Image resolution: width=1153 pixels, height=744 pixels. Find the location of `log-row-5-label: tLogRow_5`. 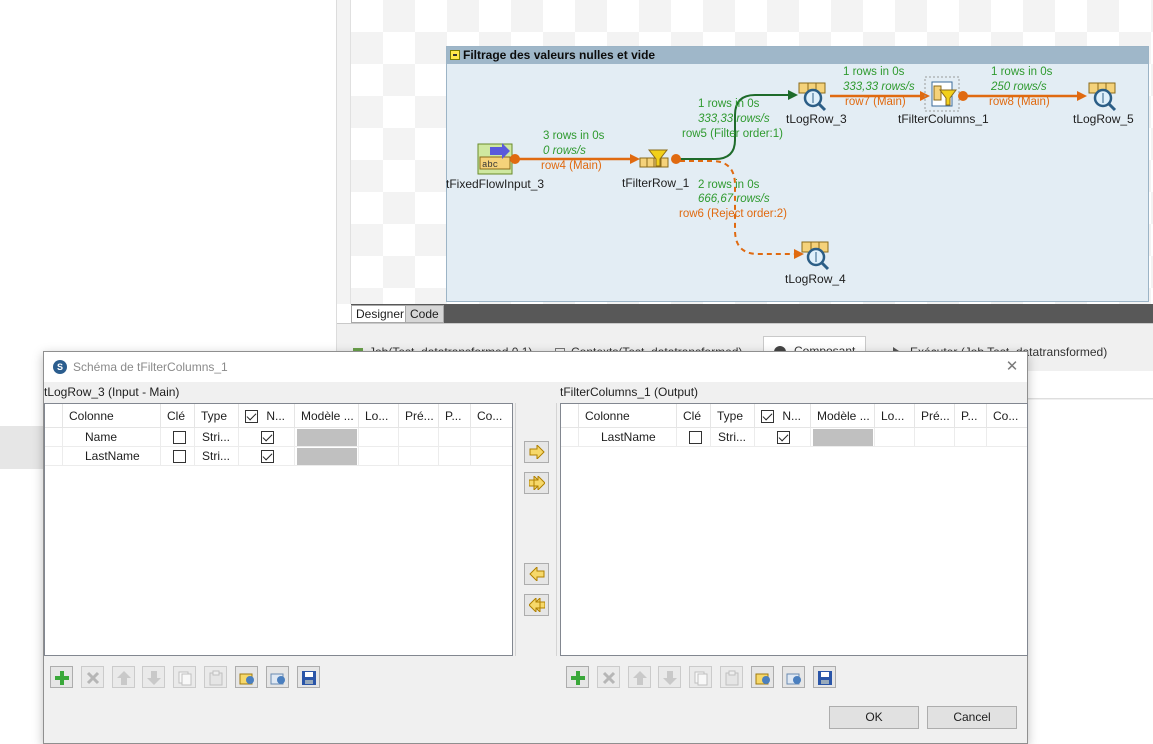

log-row-5-label: tLogRow_5 is located at coordinates (1103, 119).